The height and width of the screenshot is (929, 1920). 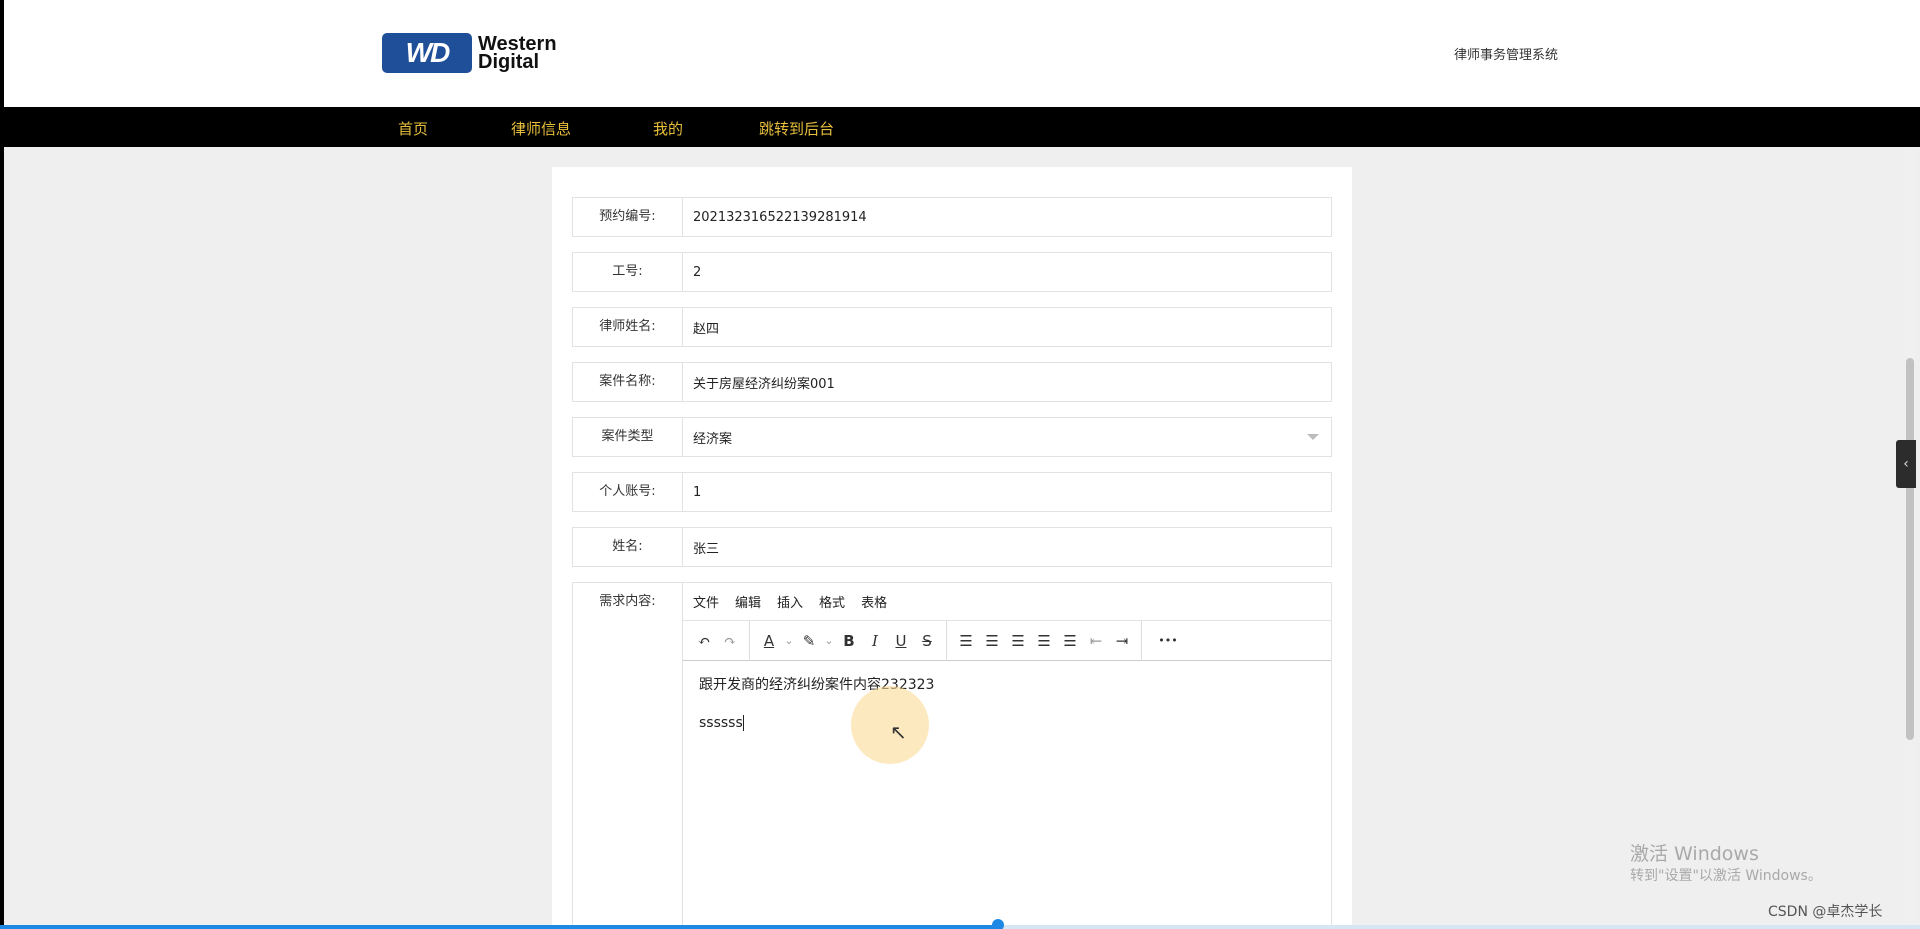 I want to click on booking-no-cell, so click(x=1007, y=217).